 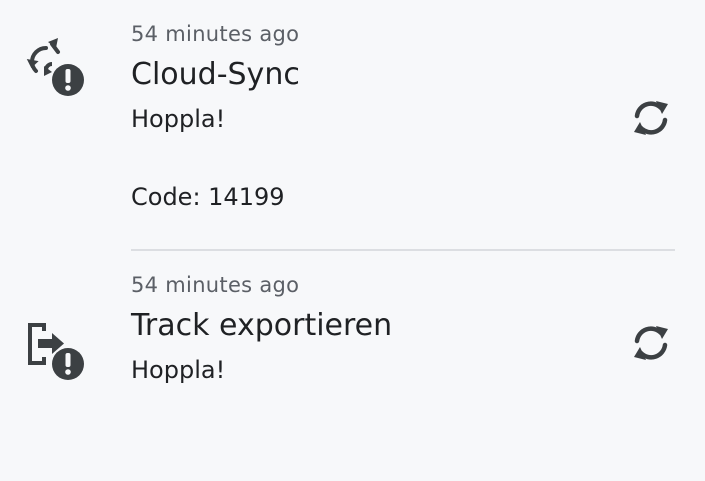 I want to click on export-error-icon, so click(x=54, y=349).